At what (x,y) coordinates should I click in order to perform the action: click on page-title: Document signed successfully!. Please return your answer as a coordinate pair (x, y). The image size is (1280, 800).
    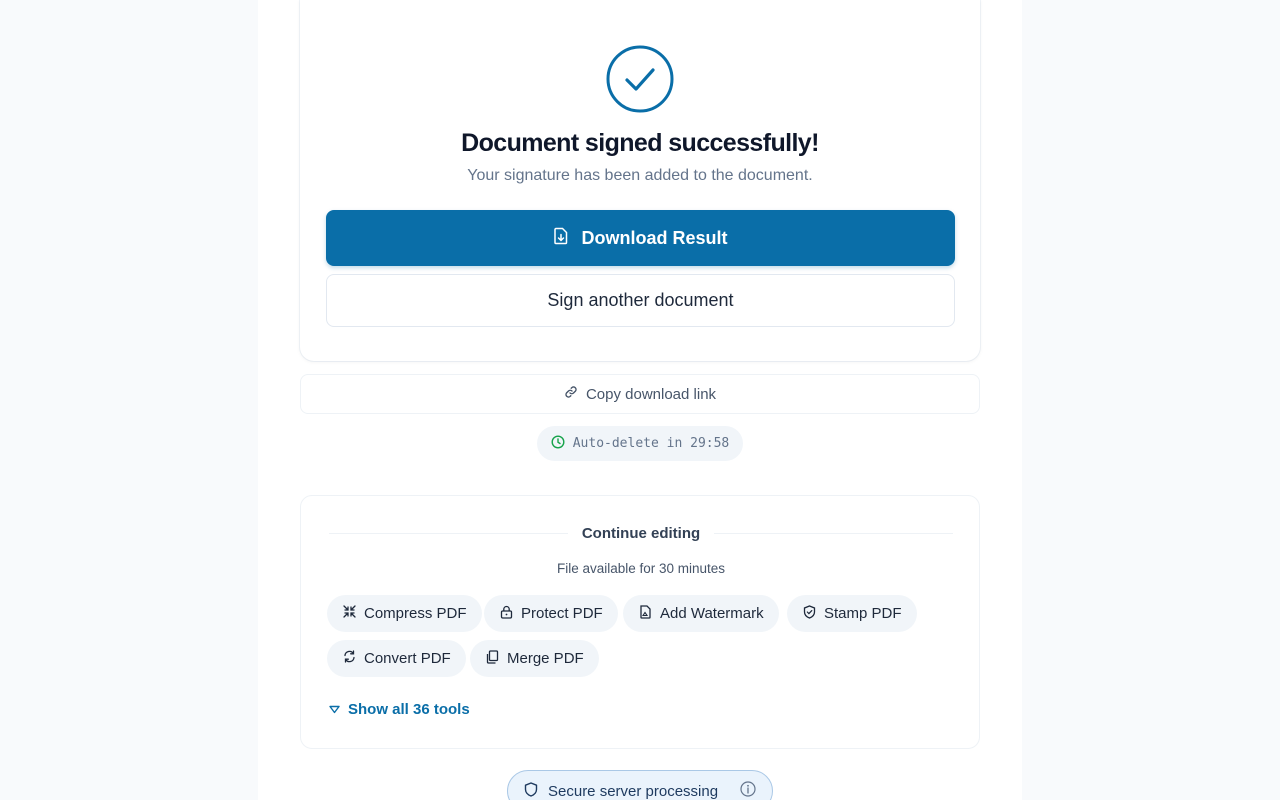
    Looking at the image, I should click on (640, 143).